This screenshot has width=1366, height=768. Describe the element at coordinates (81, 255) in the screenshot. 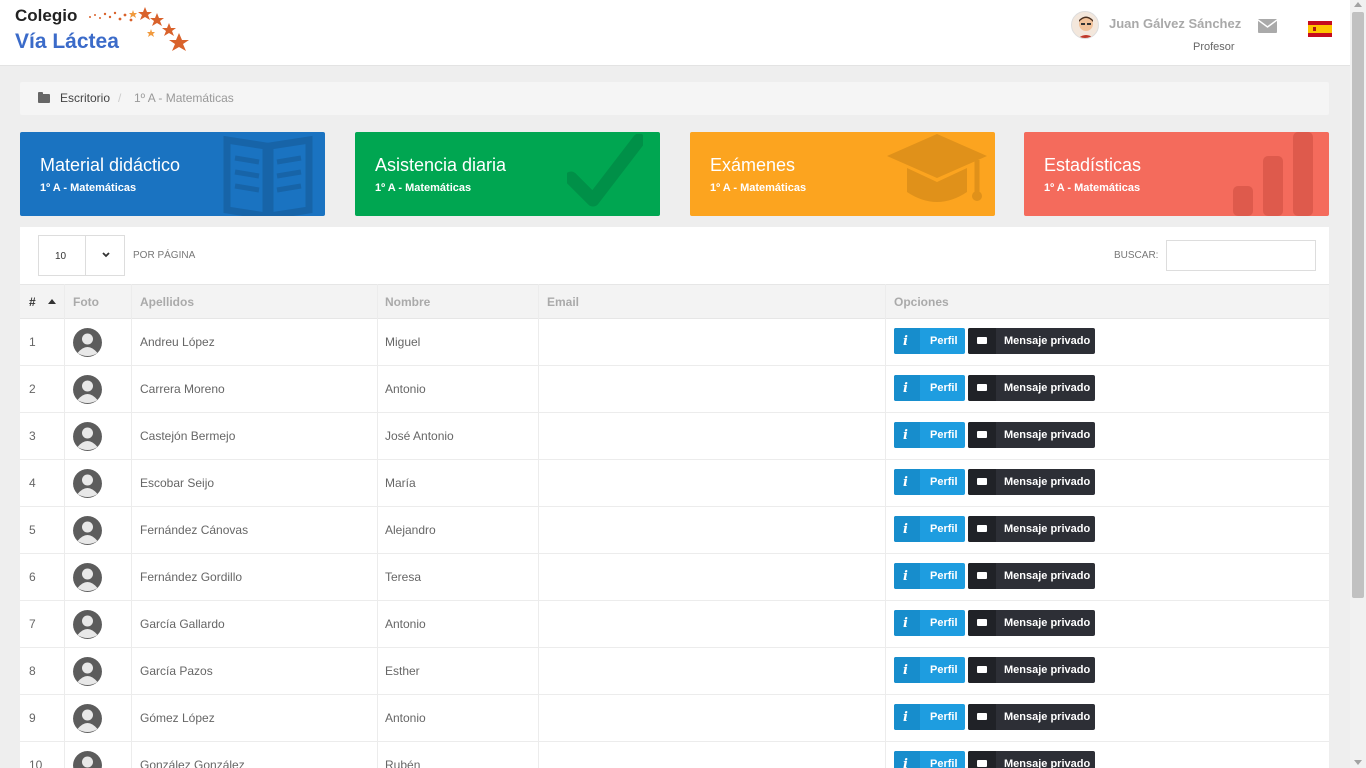

I see `page-size-select: 10` at that location.